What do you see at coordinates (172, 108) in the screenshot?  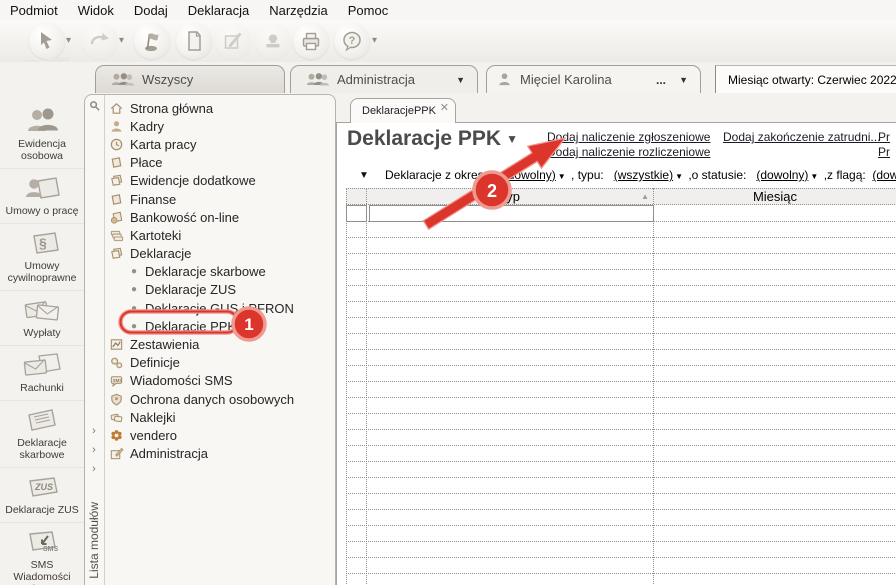 I see `tree-item-label: Strona główna` at bounding box center [172, 108].